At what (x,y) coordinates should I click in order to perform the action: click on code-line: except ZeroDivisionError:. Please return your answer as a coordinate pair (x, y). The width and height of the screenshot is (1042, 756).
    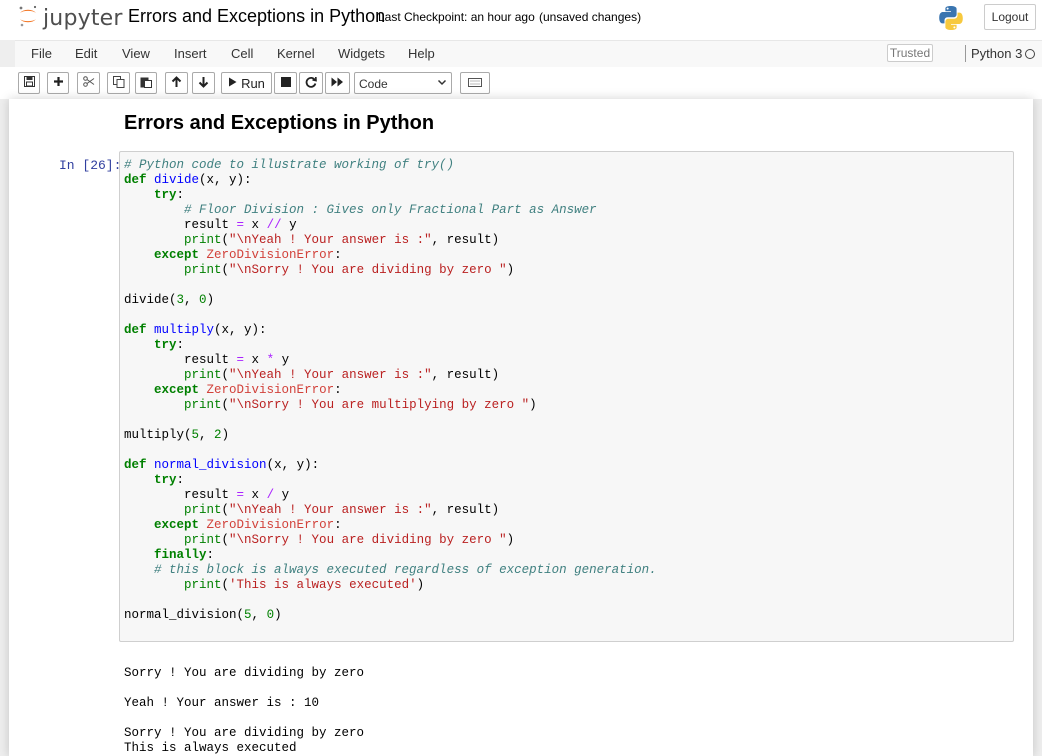
    Looking at the image, I should click on (390, 255).